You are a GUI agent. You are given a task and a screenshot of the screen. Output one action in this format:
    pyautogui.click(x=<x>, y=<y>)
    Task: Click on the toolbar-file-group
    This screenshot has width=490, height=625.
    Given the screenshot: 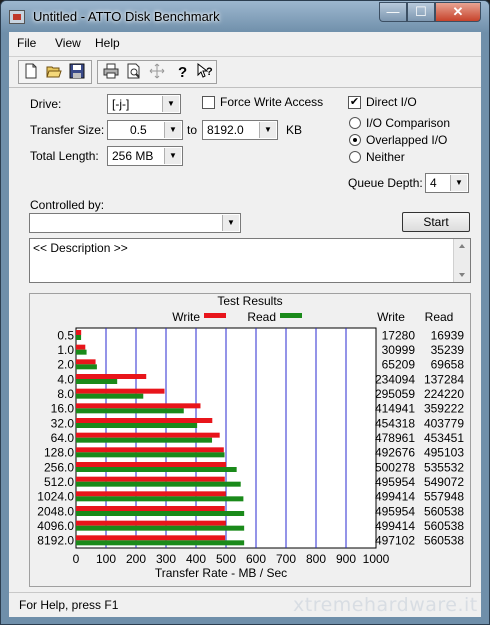 What is the action you would take?
    pyautogui.click(x=55, y=72)
    